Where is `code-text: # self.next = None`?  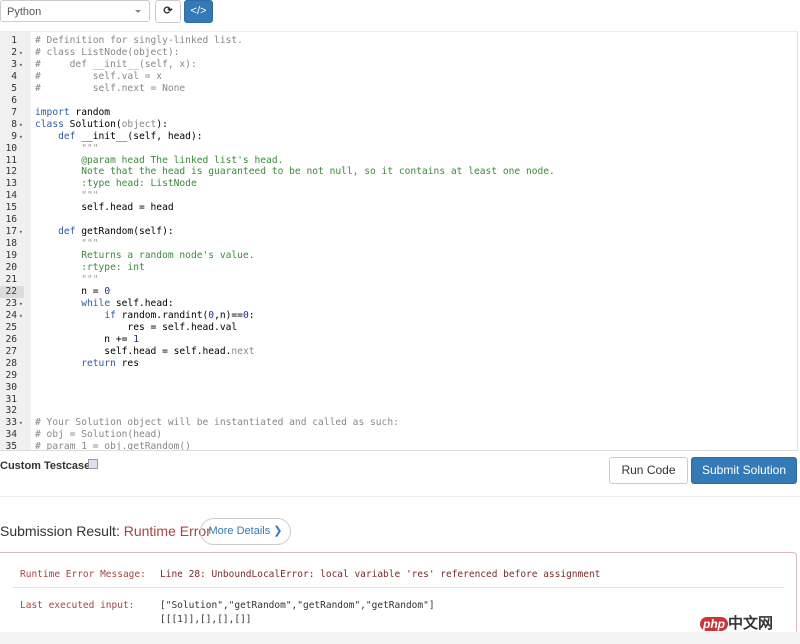 code-text: # self.next = None is located at coordinates (110, 89).